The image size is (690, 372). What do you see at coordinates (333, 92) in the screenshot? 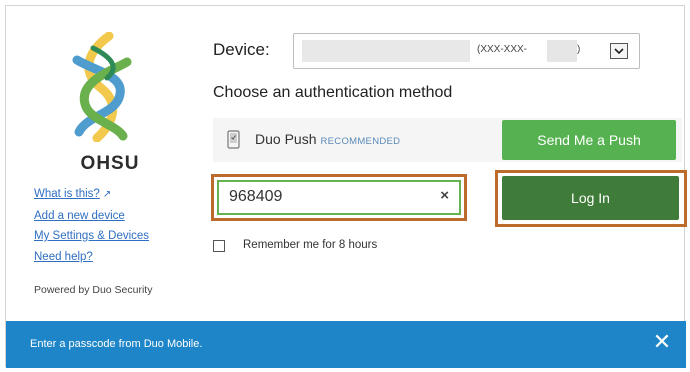
I see `auth-method-heading: Choose an authentication method` at bounding box center [333, 92].